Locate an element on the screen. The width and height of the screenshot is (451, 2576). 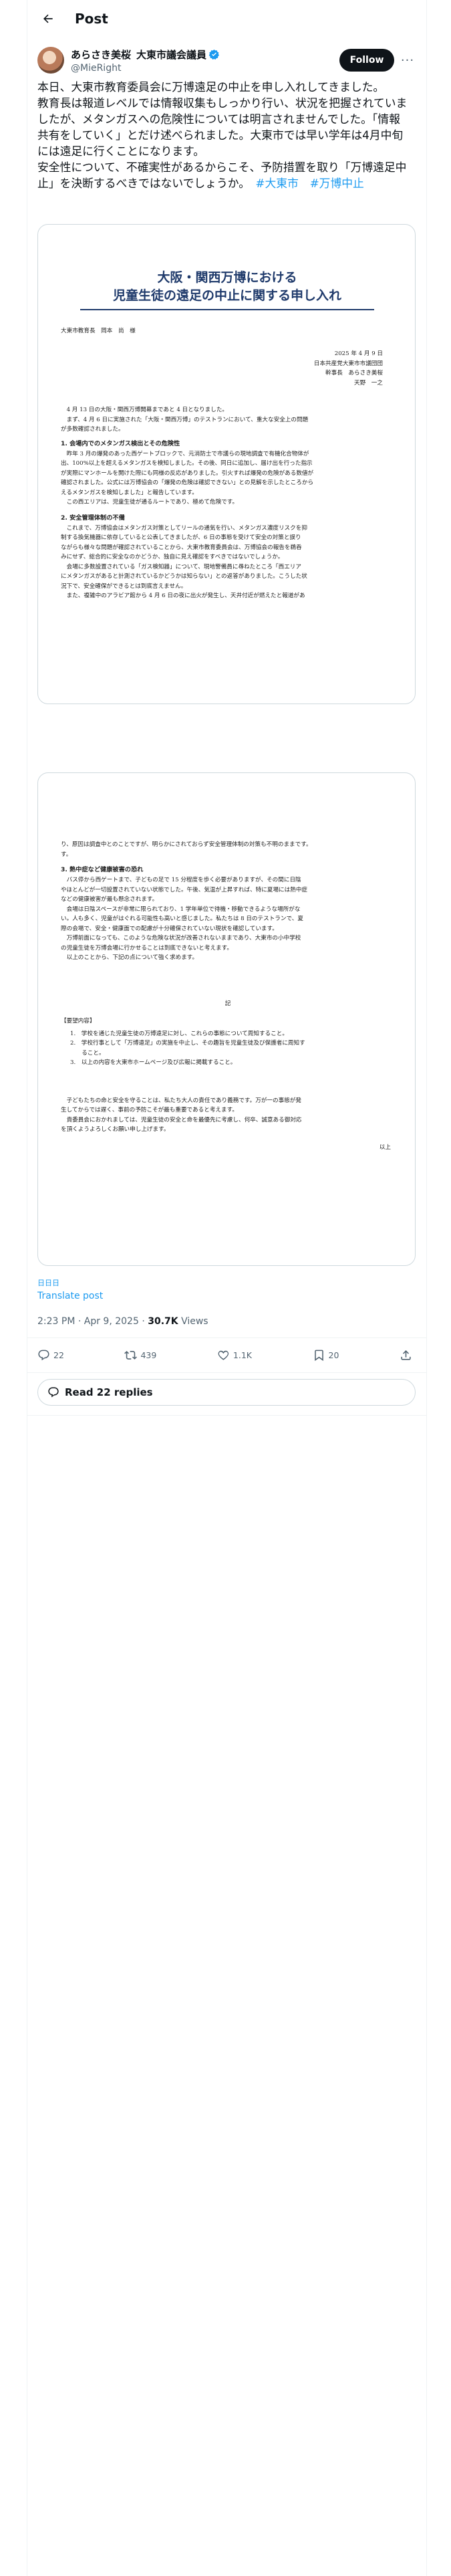
doc-demands-title: 【要望内容】 is located at coordinates (78, 1022).